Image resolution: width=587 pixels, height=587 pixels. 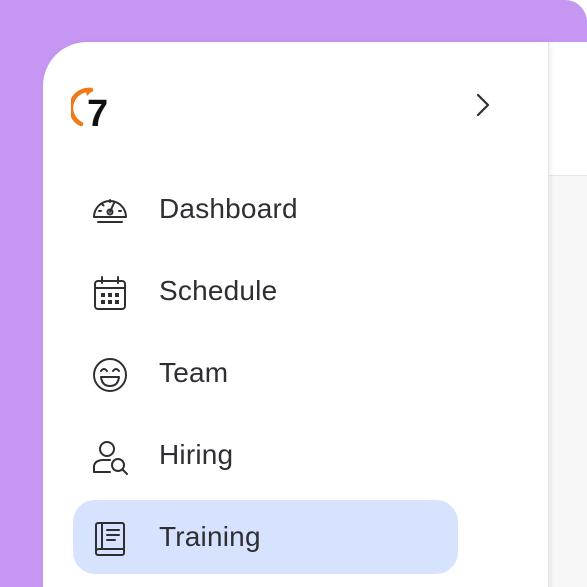 What do you see at coordinates (110, 539) in the screenshot?
I see `book-icon` at bounding box center [110, 539].